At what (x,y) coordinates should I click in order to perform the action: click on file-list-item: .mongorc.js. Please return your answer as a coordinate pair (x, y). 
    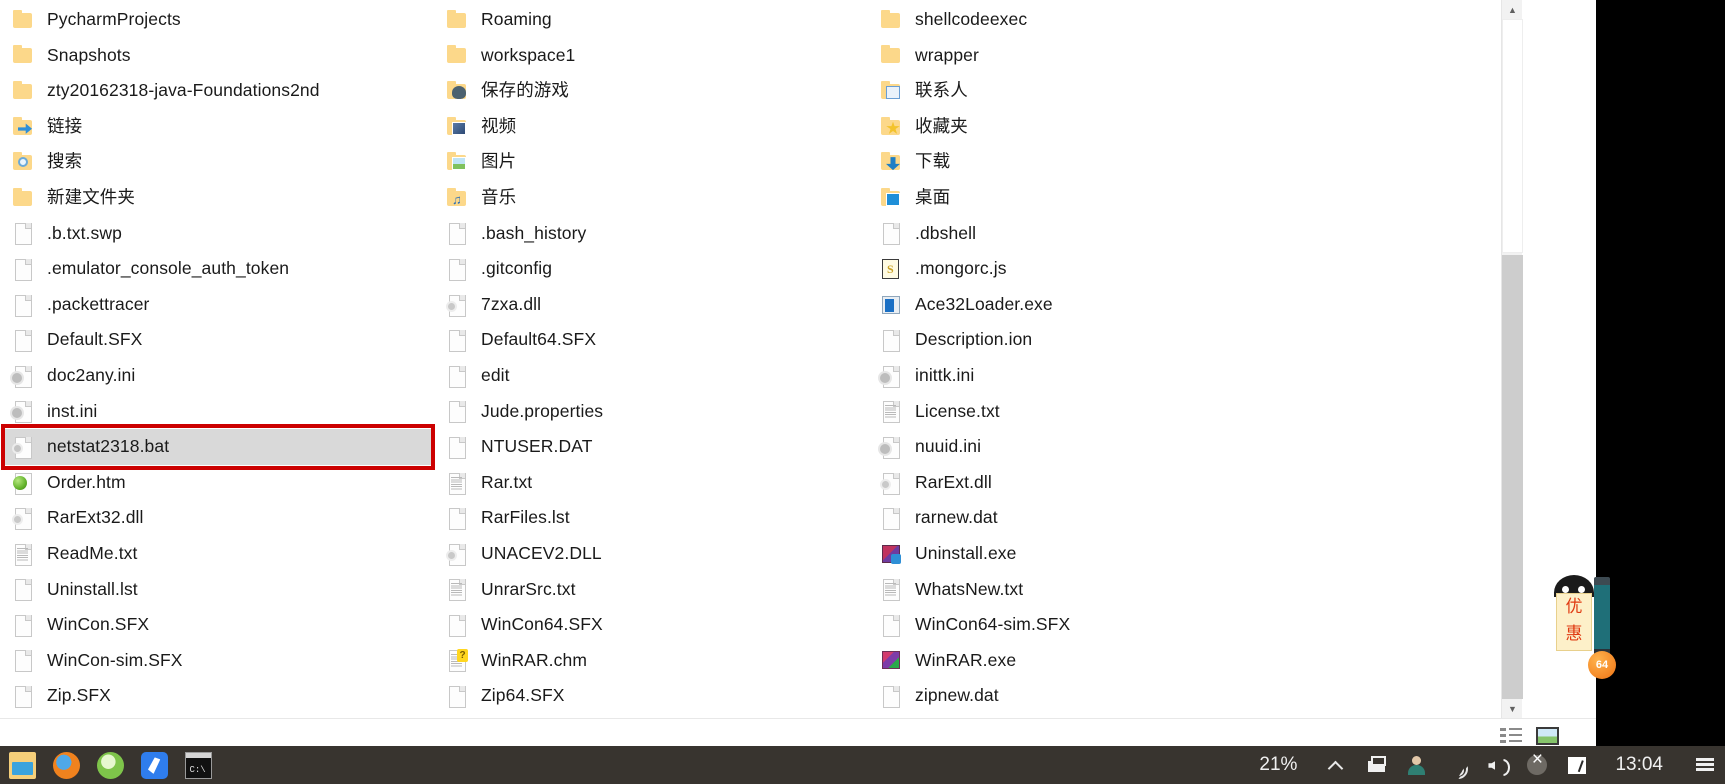
    Looking at the image, I should click on (1087, 269).